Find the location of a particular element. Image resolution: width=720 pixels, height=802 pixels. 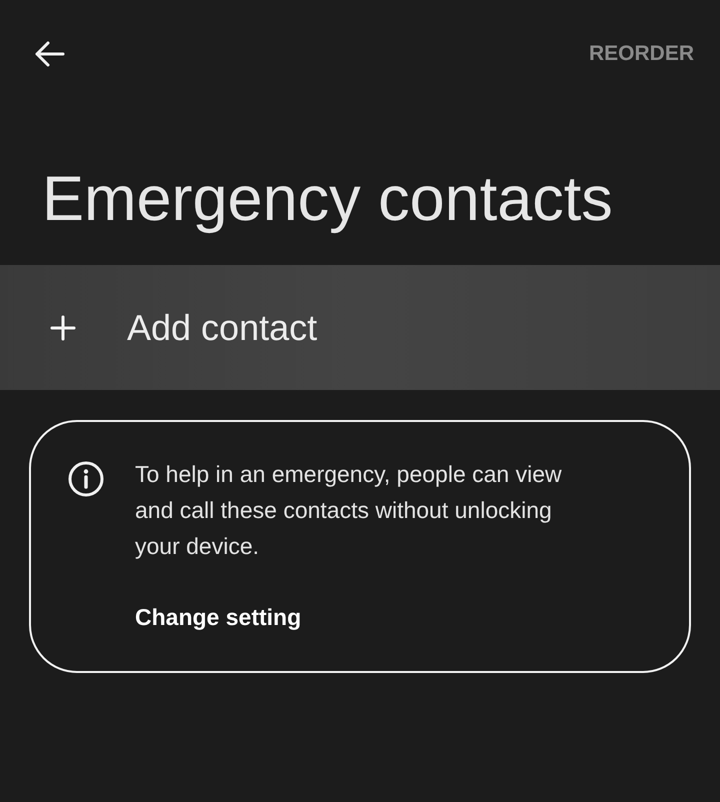

info-icon is located at coordinates (86, 479).